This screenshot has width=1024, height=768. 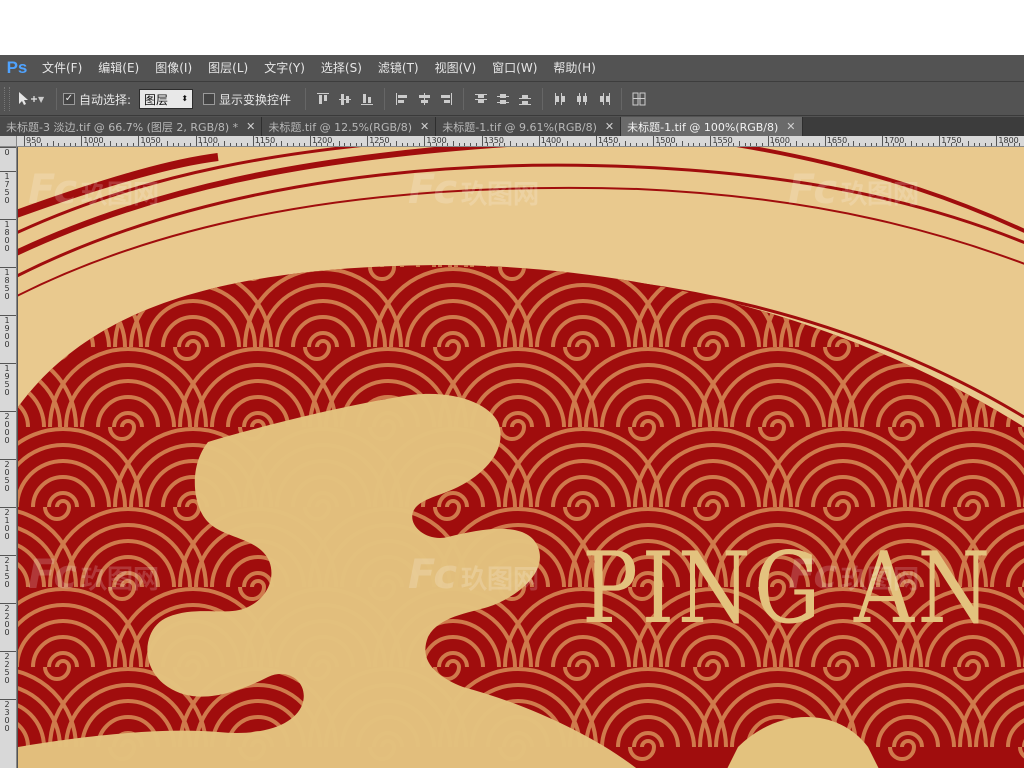 I want to click on menu-file: 文件(F), so click(x=62, y=68).